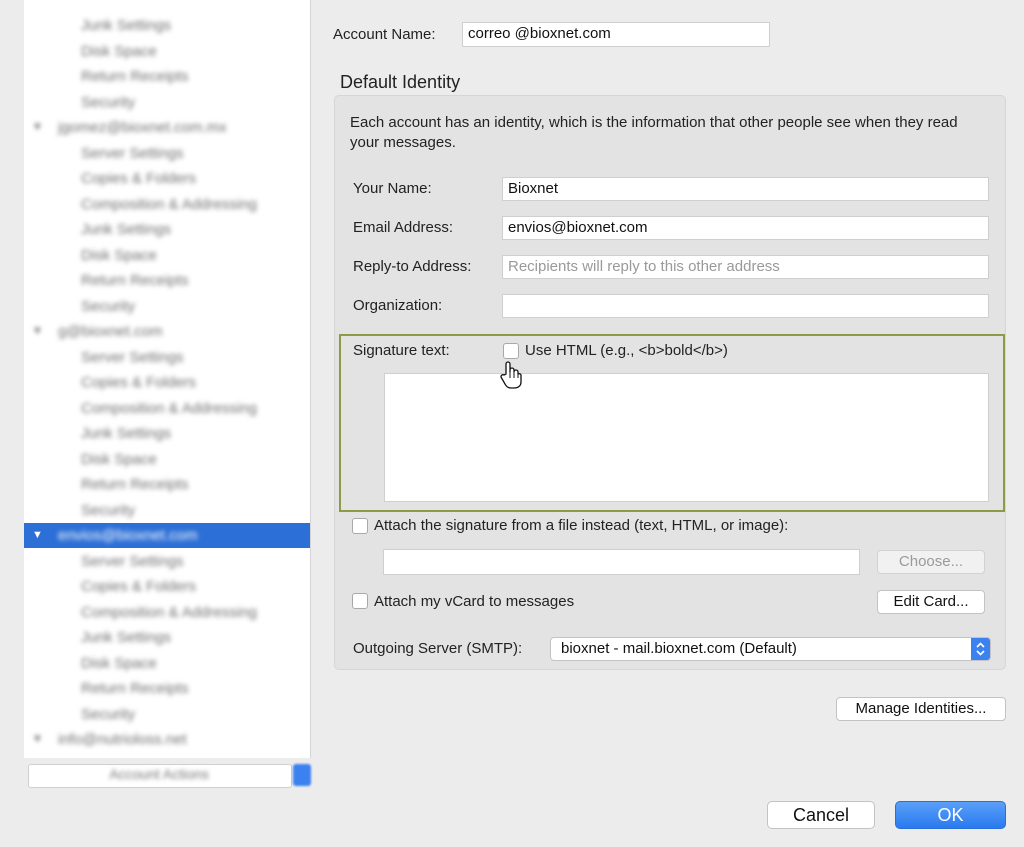 Image resolution: width=1024 pixels, height=847 pixels. What do you see at coordinates (511, 351) in the screenshot?
I see `use-html-checkbox` at bounding box center [511, 351].